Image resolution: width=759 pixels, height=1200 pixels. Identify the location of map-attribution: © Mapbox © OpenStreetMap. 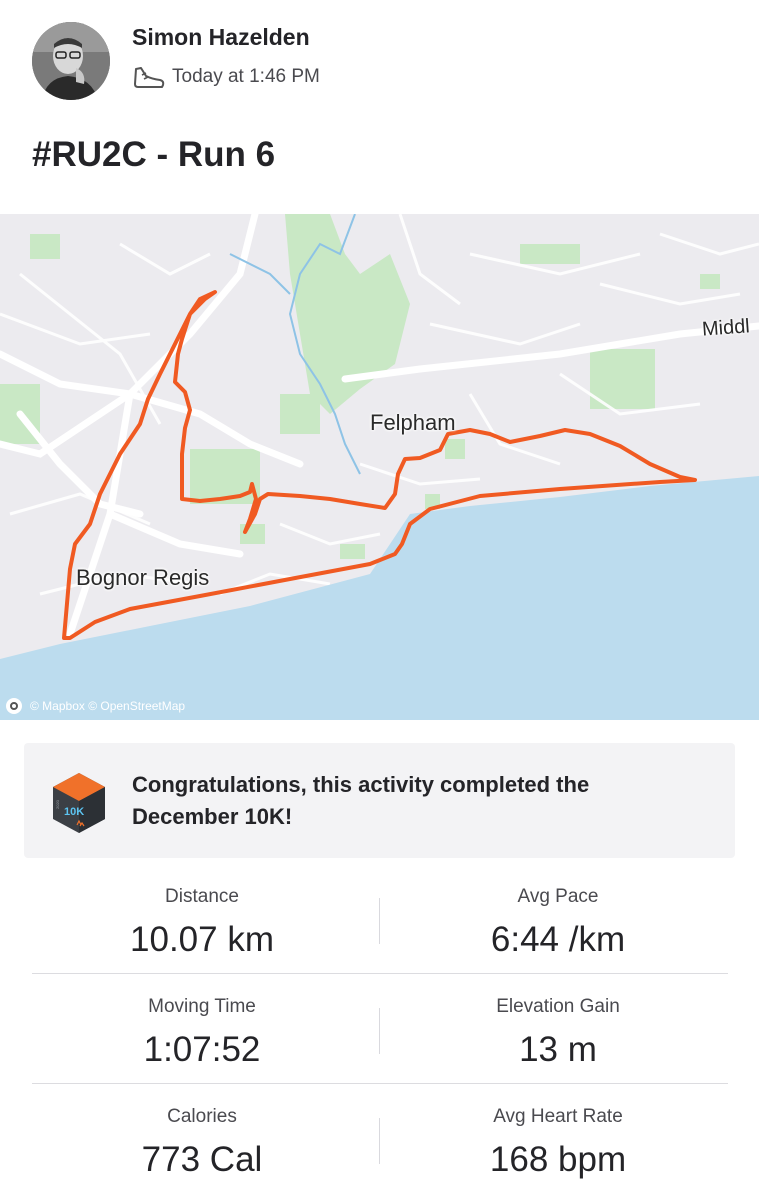
(95, 706).